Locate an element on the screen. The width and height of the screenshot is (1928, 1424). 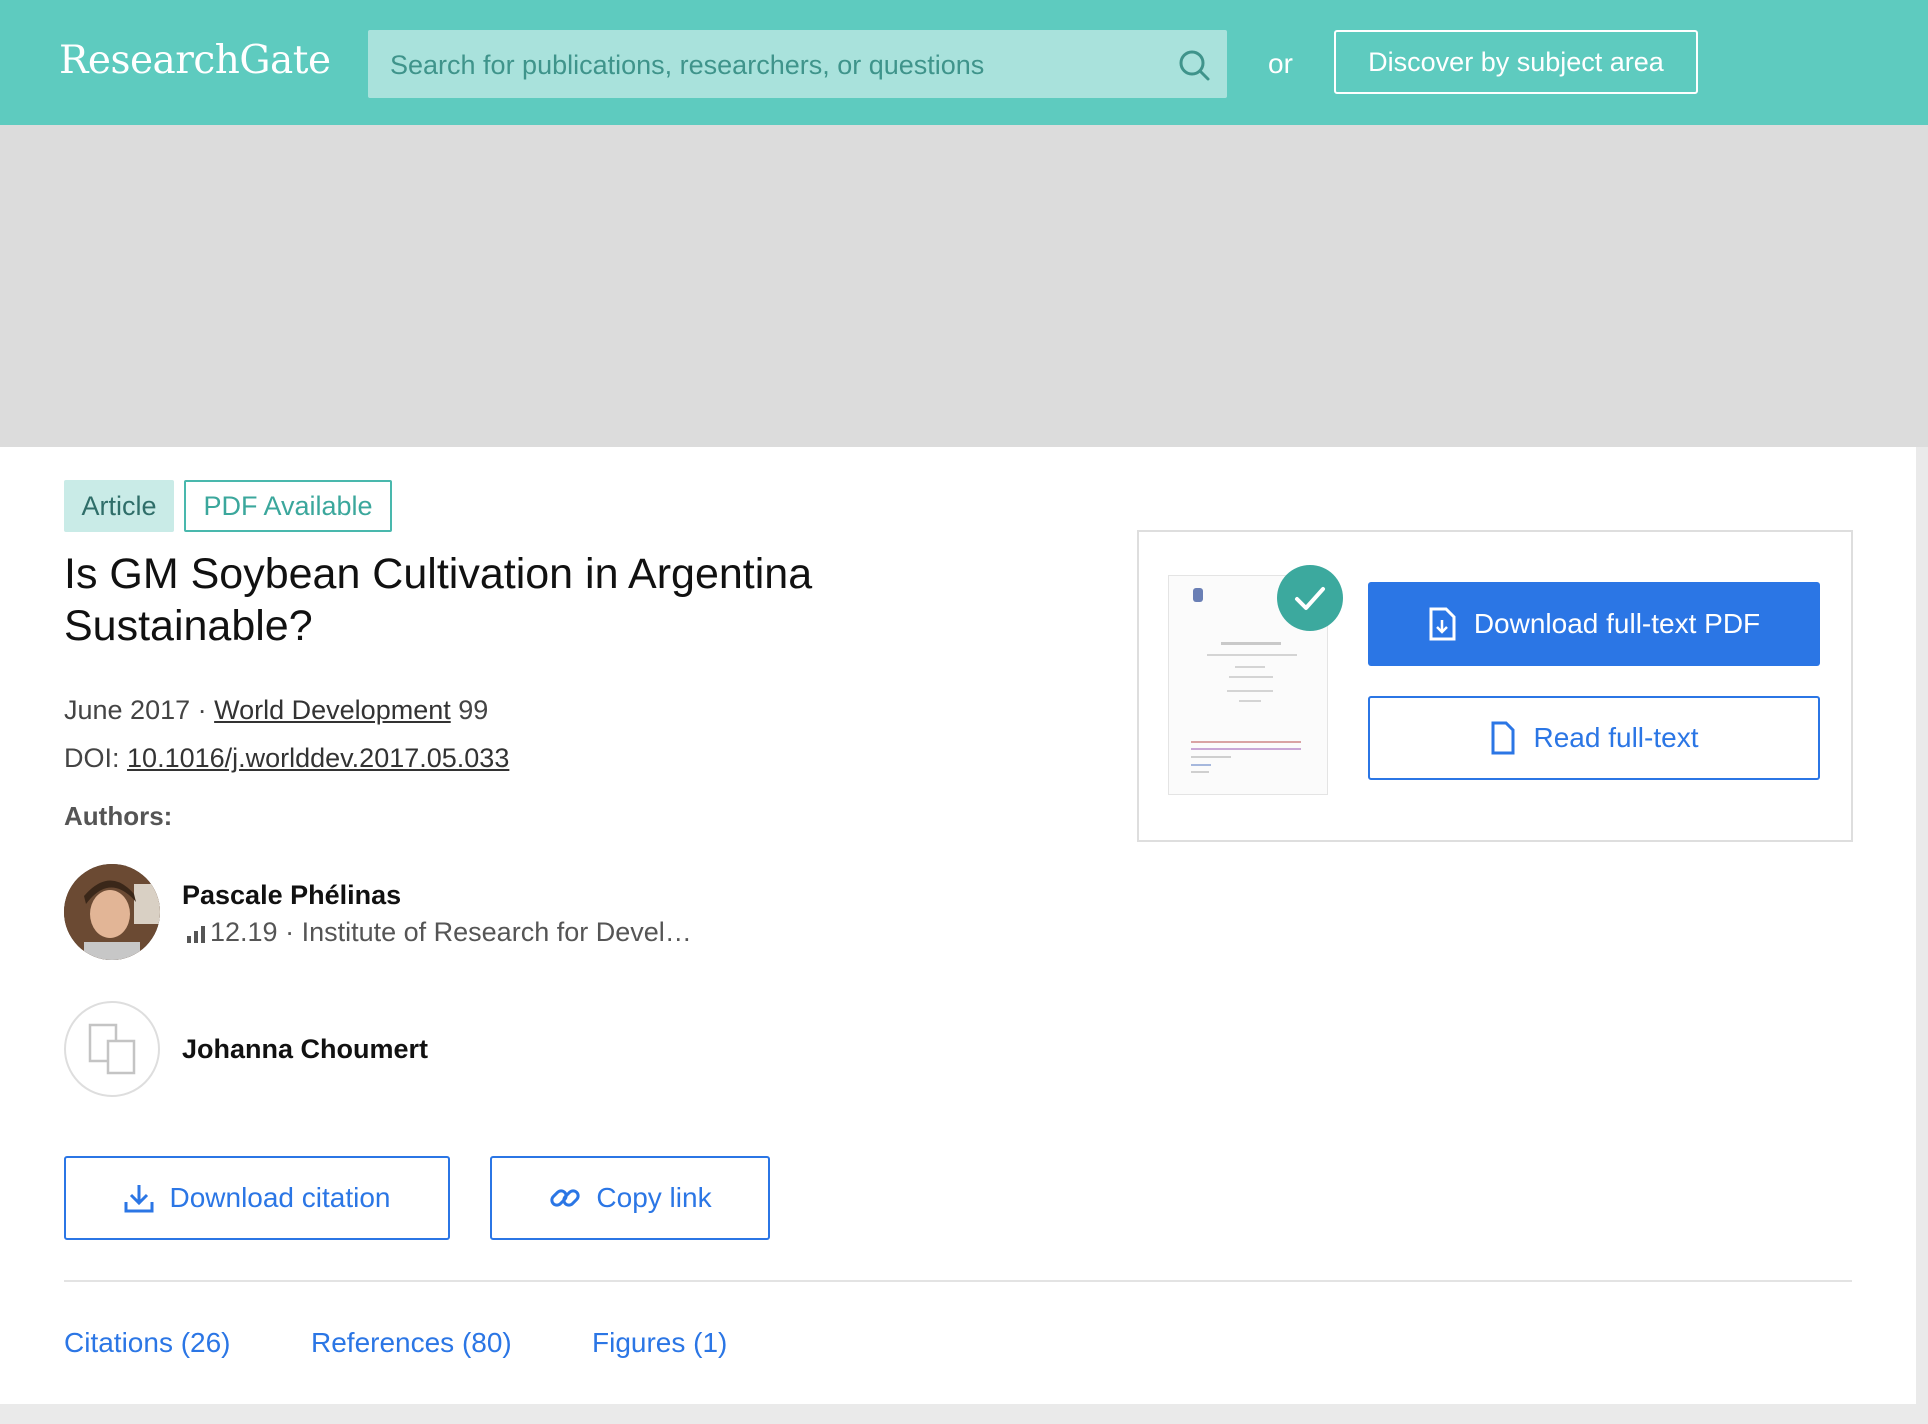
doi-label: DOI: is located at coordinates (92, 758).